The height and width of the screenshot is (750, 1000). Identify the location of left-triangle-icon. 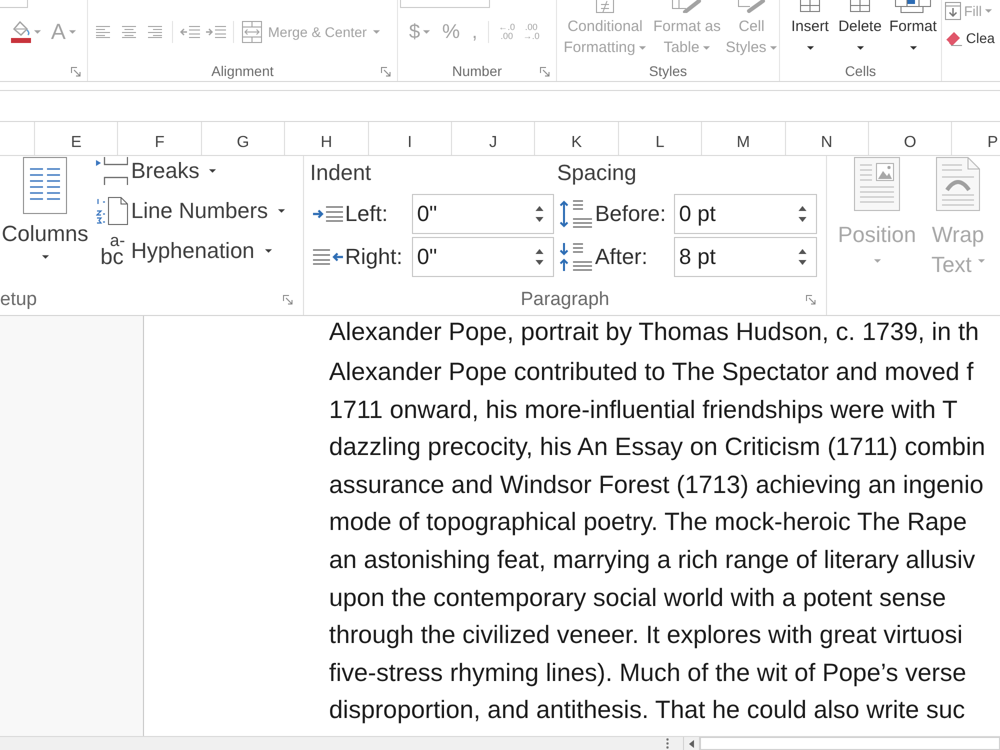
(691, 744).